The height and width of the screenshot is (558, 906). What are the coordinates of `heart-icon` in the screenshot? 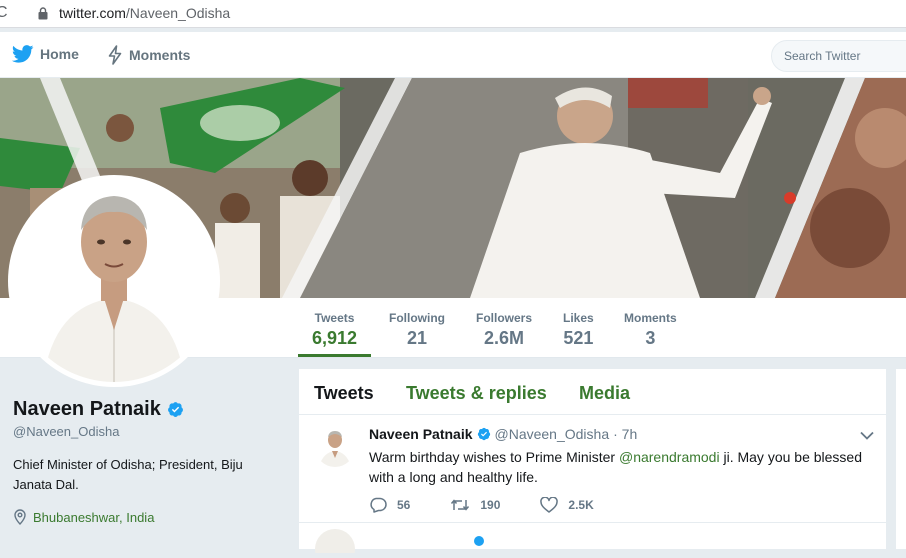 It's located at (549, 505).